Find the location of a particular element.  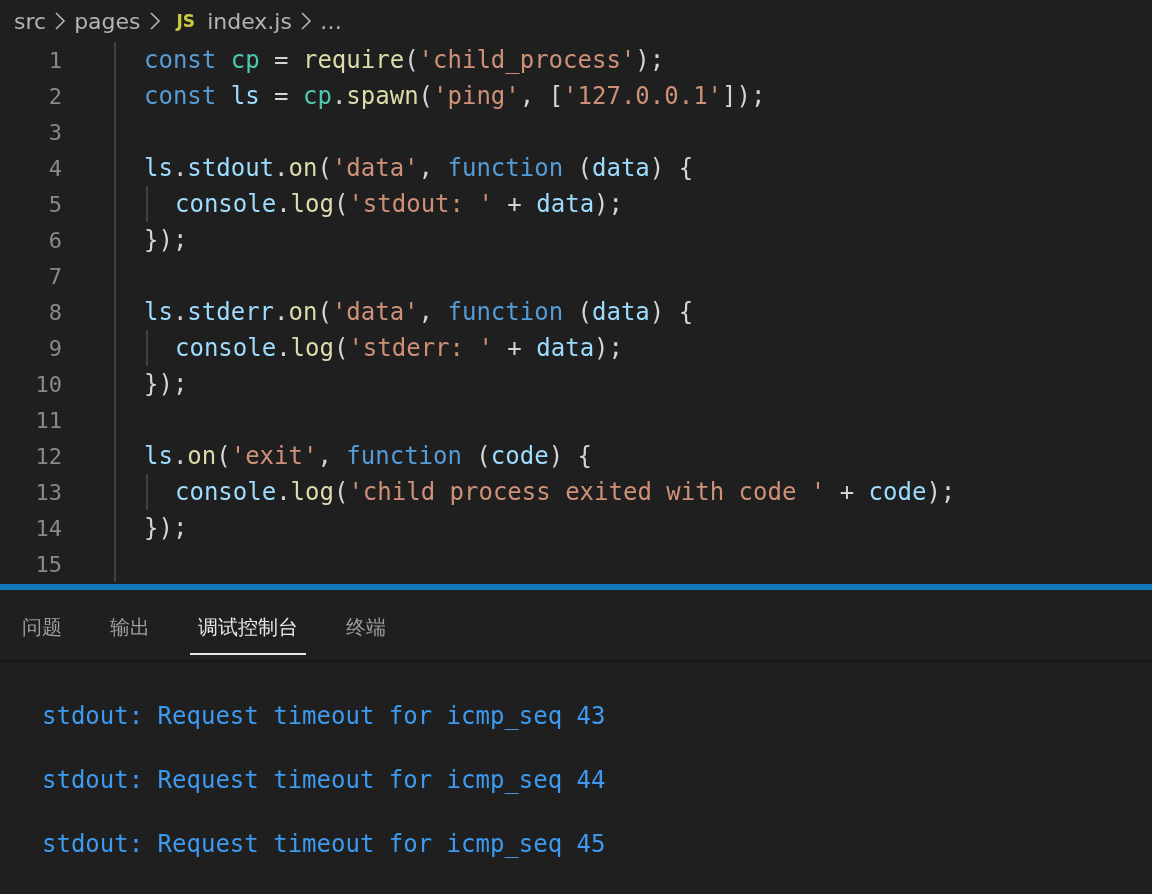

code-line: ls.stdout.on('data', function (data) { is located at coordinates (419, 168).